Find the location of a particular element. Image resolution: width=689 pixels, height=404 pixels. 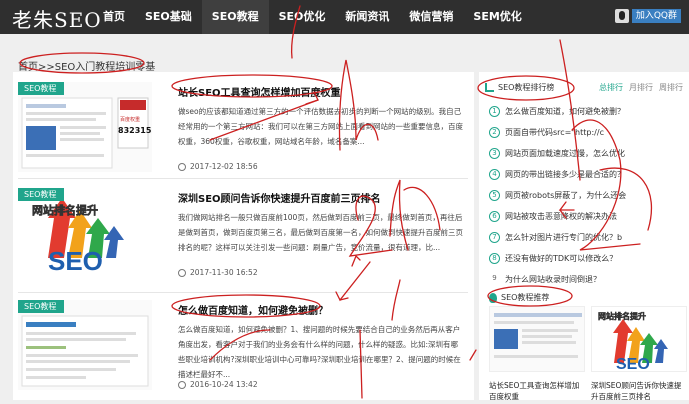

date-text: 2016-10-24 13:42 is located at coordinates (224, 384).